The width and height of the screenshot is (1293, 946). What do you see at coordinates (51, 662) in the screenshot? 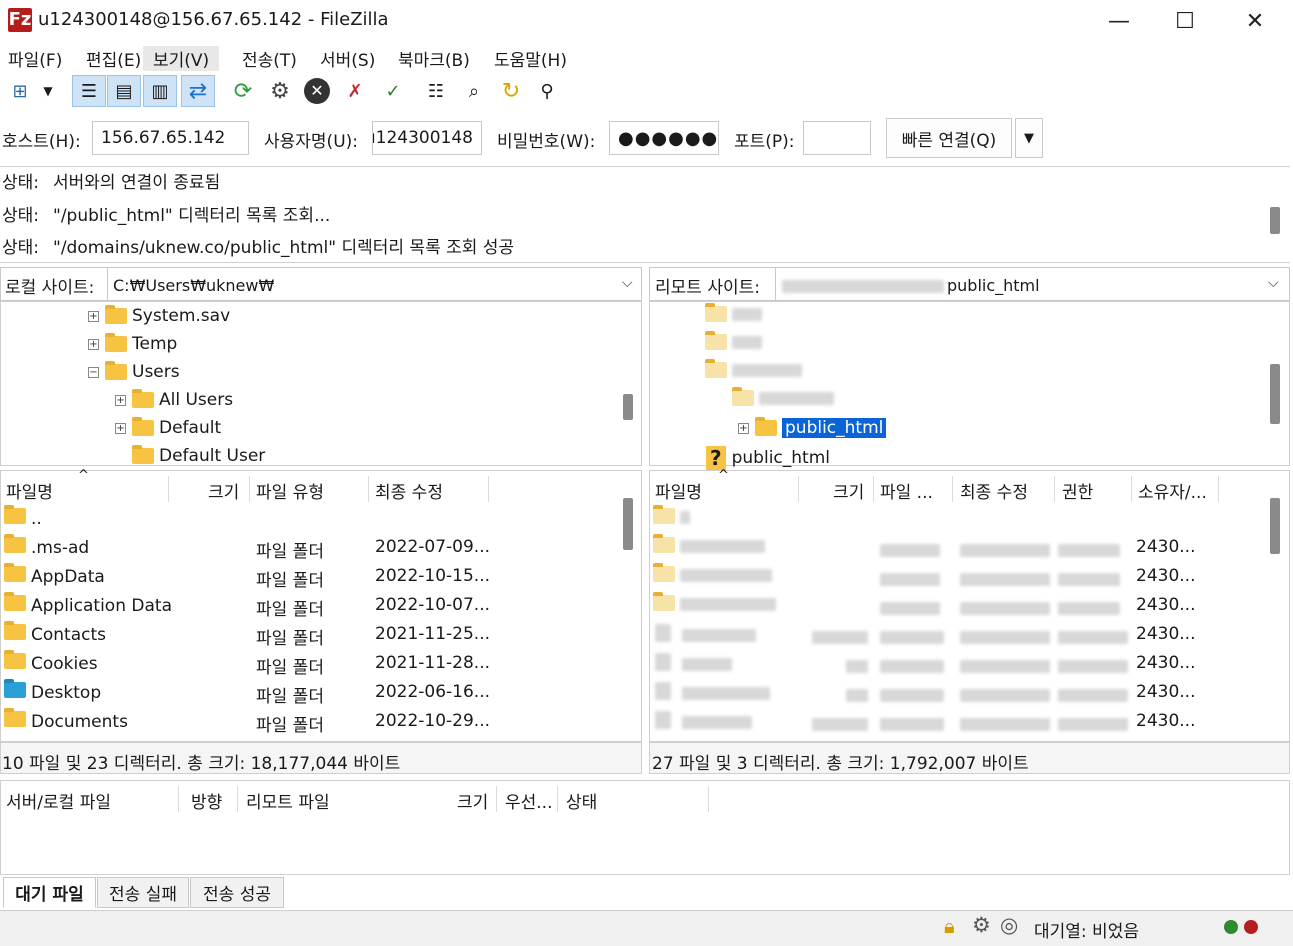
I see `file-row: Cookies` at bounding box center [51, 662].